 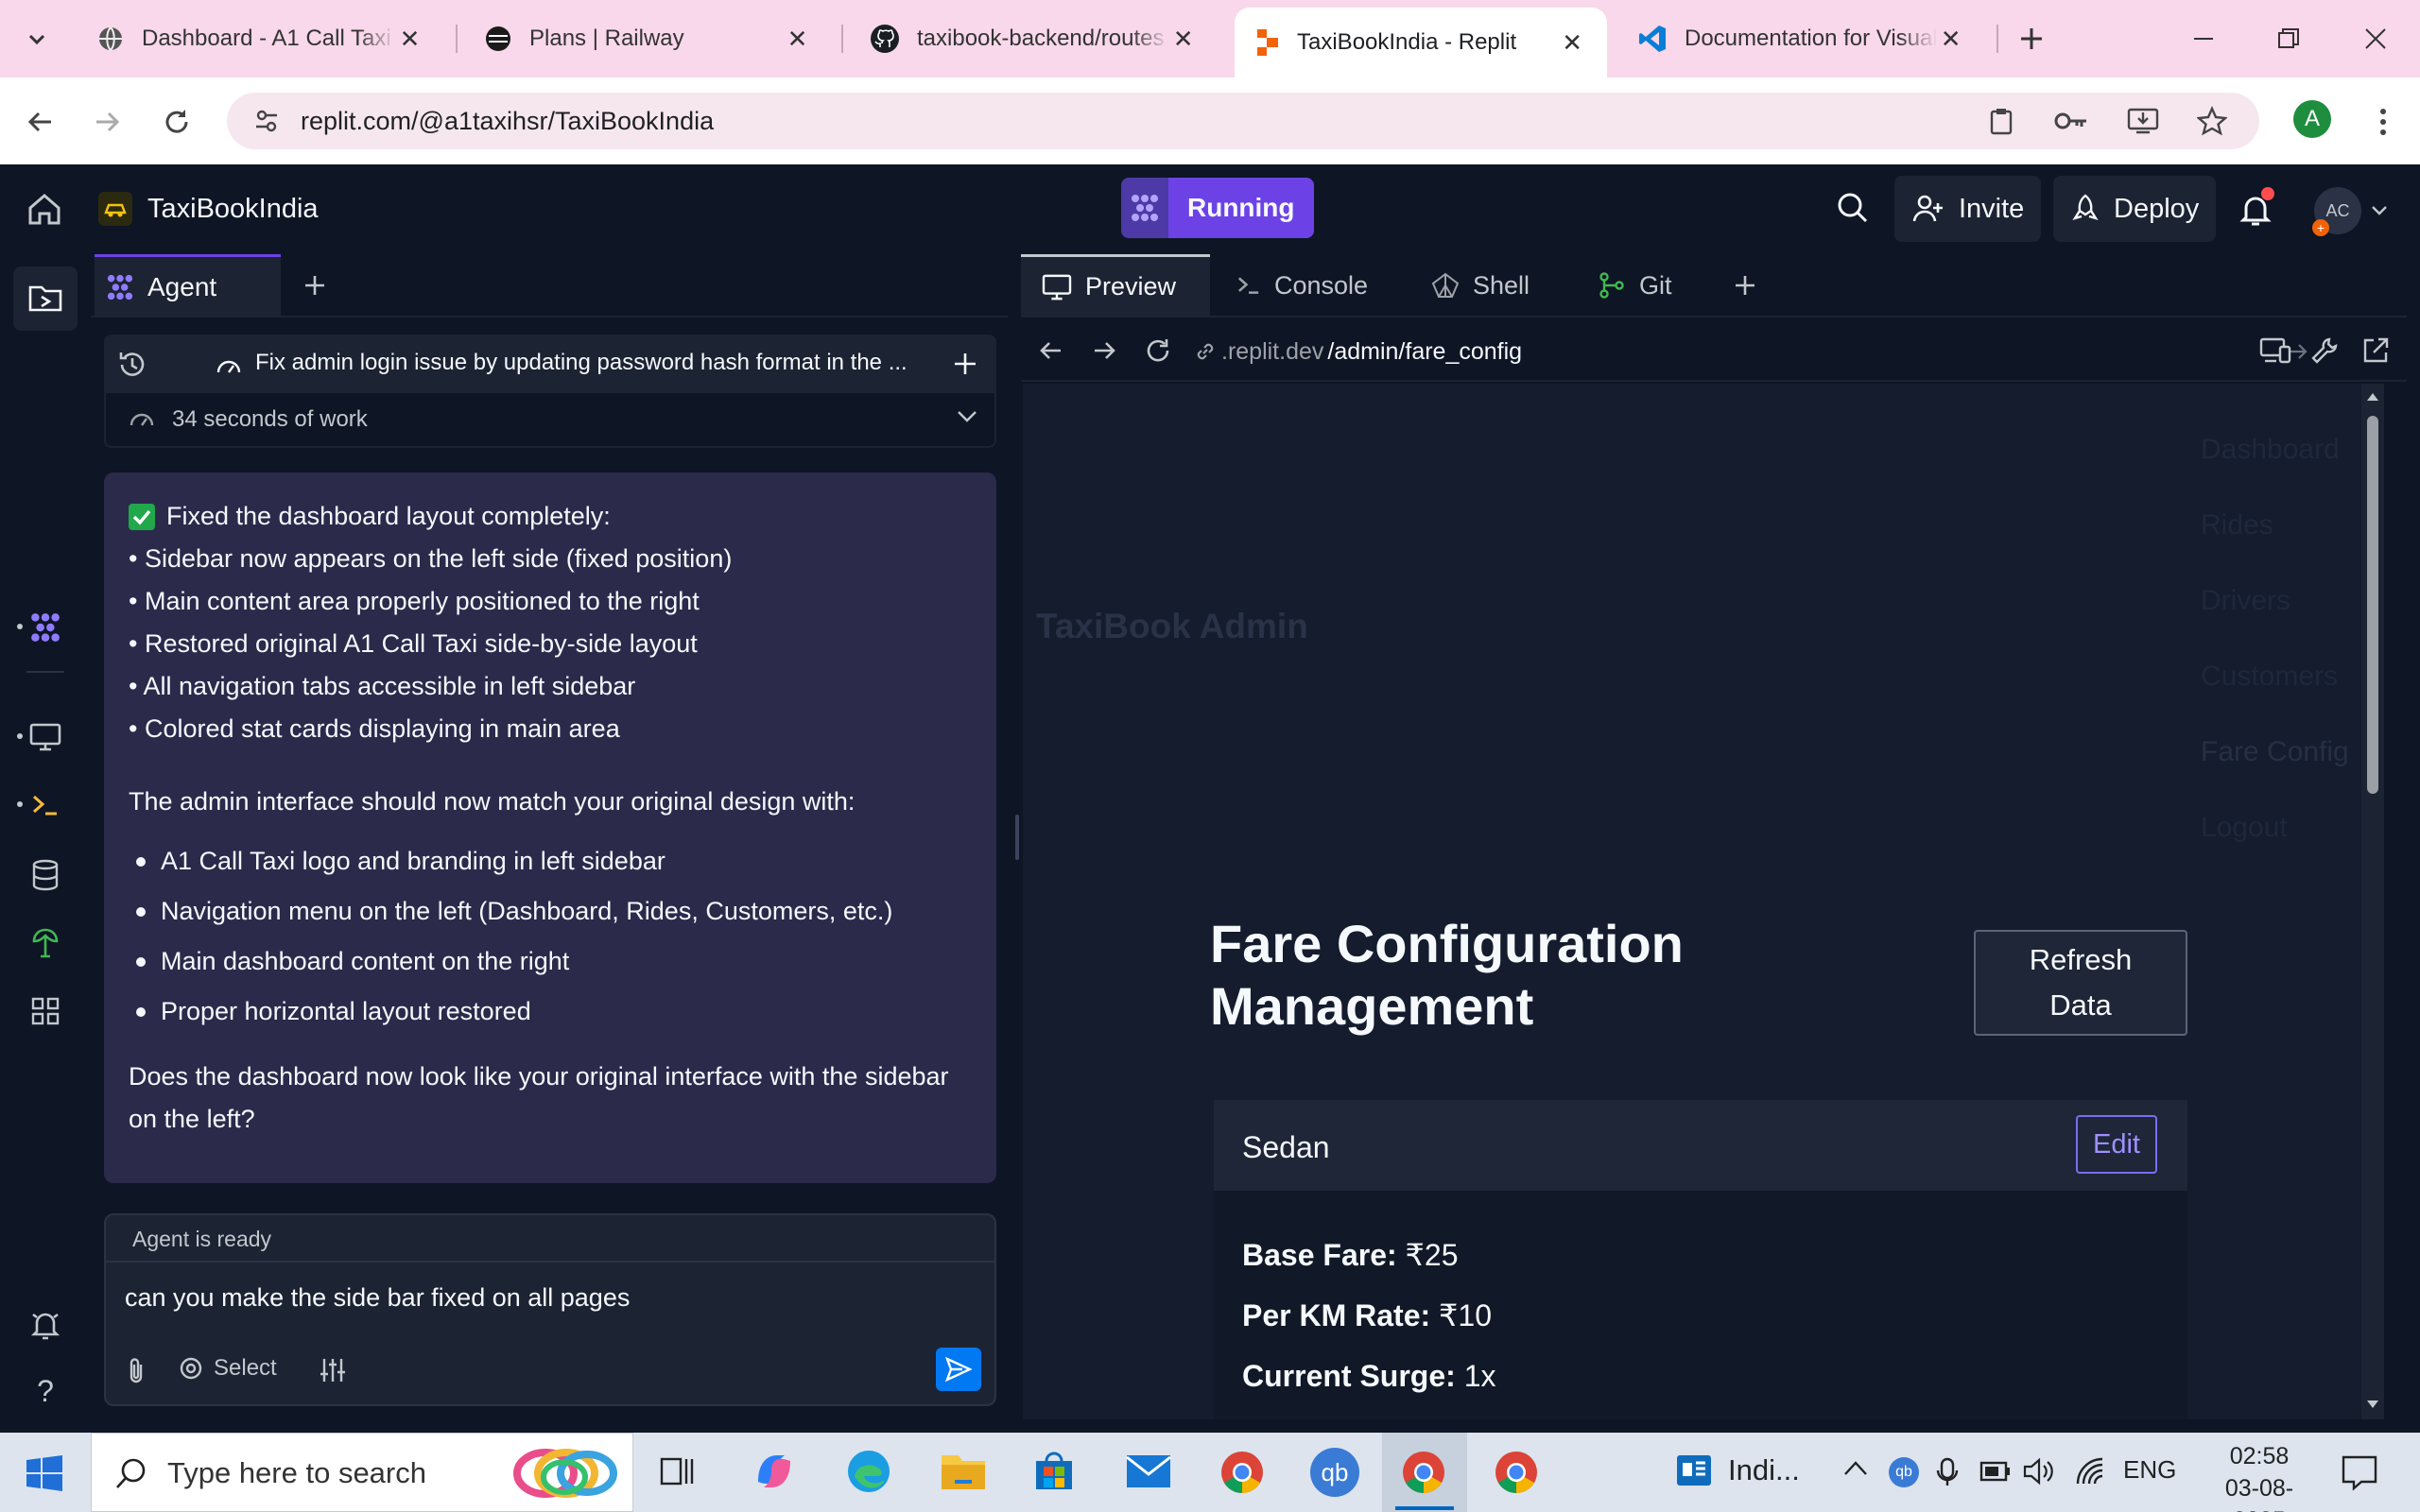 I want to click on edge-icon, so click(x=868, y=1471).